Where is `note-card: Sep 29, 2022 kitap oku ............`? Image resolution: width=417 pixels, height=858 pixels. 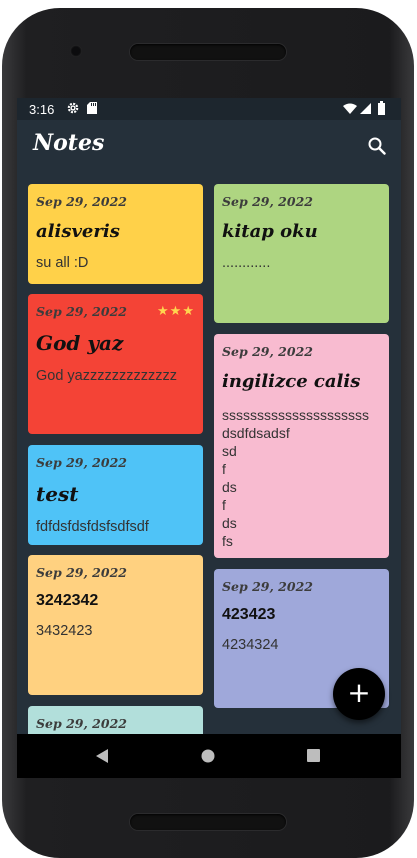
note-card: Sep 29, 2022 kitap oku ............ is located at coordinates (301, 253).